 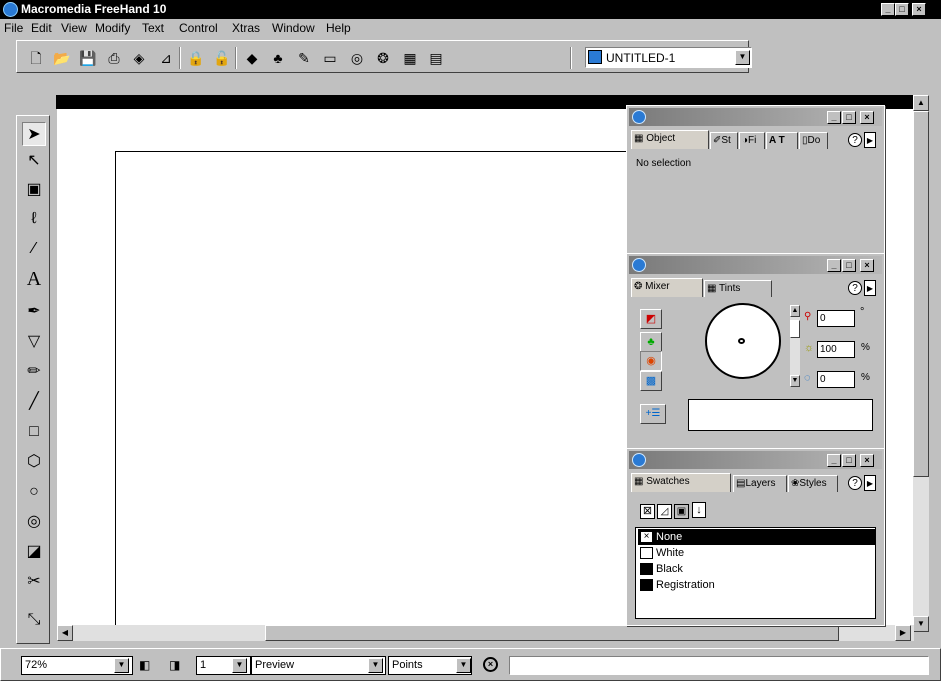 What do you see at coordinates (795, 311) in the screenshot?
I see `slider-up-arrow-icon: ▲` at bounding box center [795, 311].